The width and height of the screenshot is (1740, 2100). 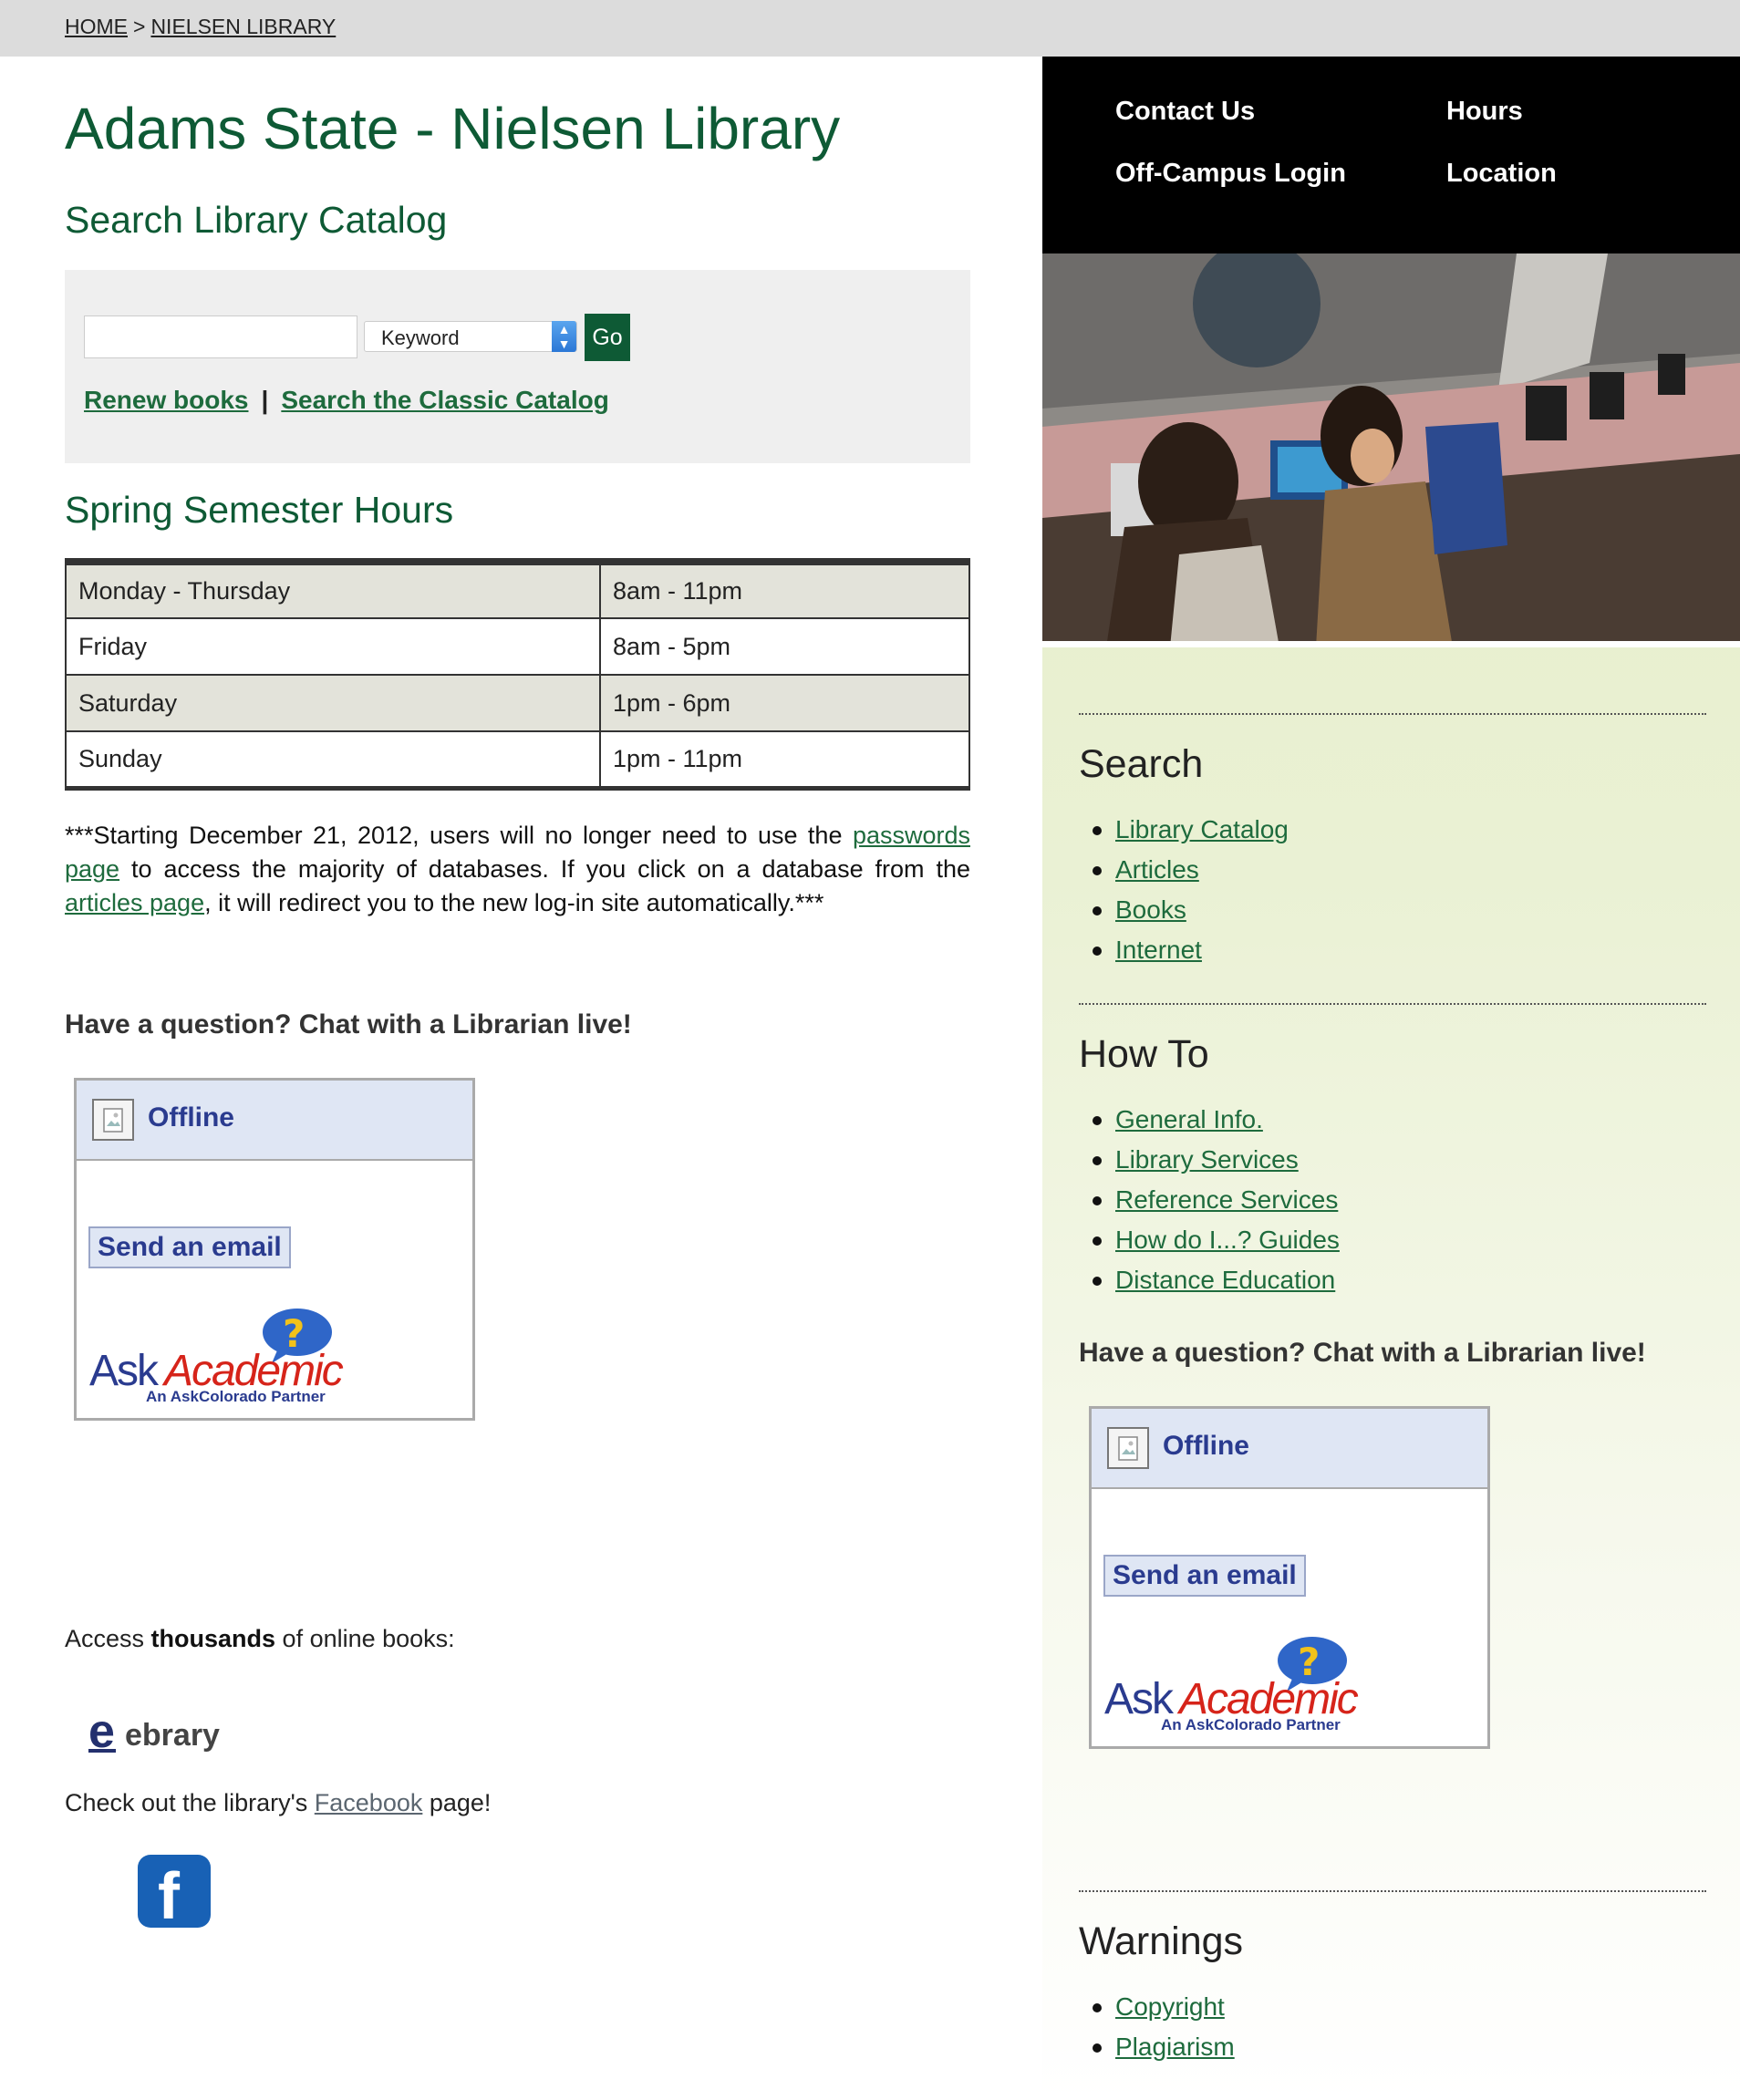 I want to click on table-row: Saturday 1pm - 6pm, so click(x=517, y=703).